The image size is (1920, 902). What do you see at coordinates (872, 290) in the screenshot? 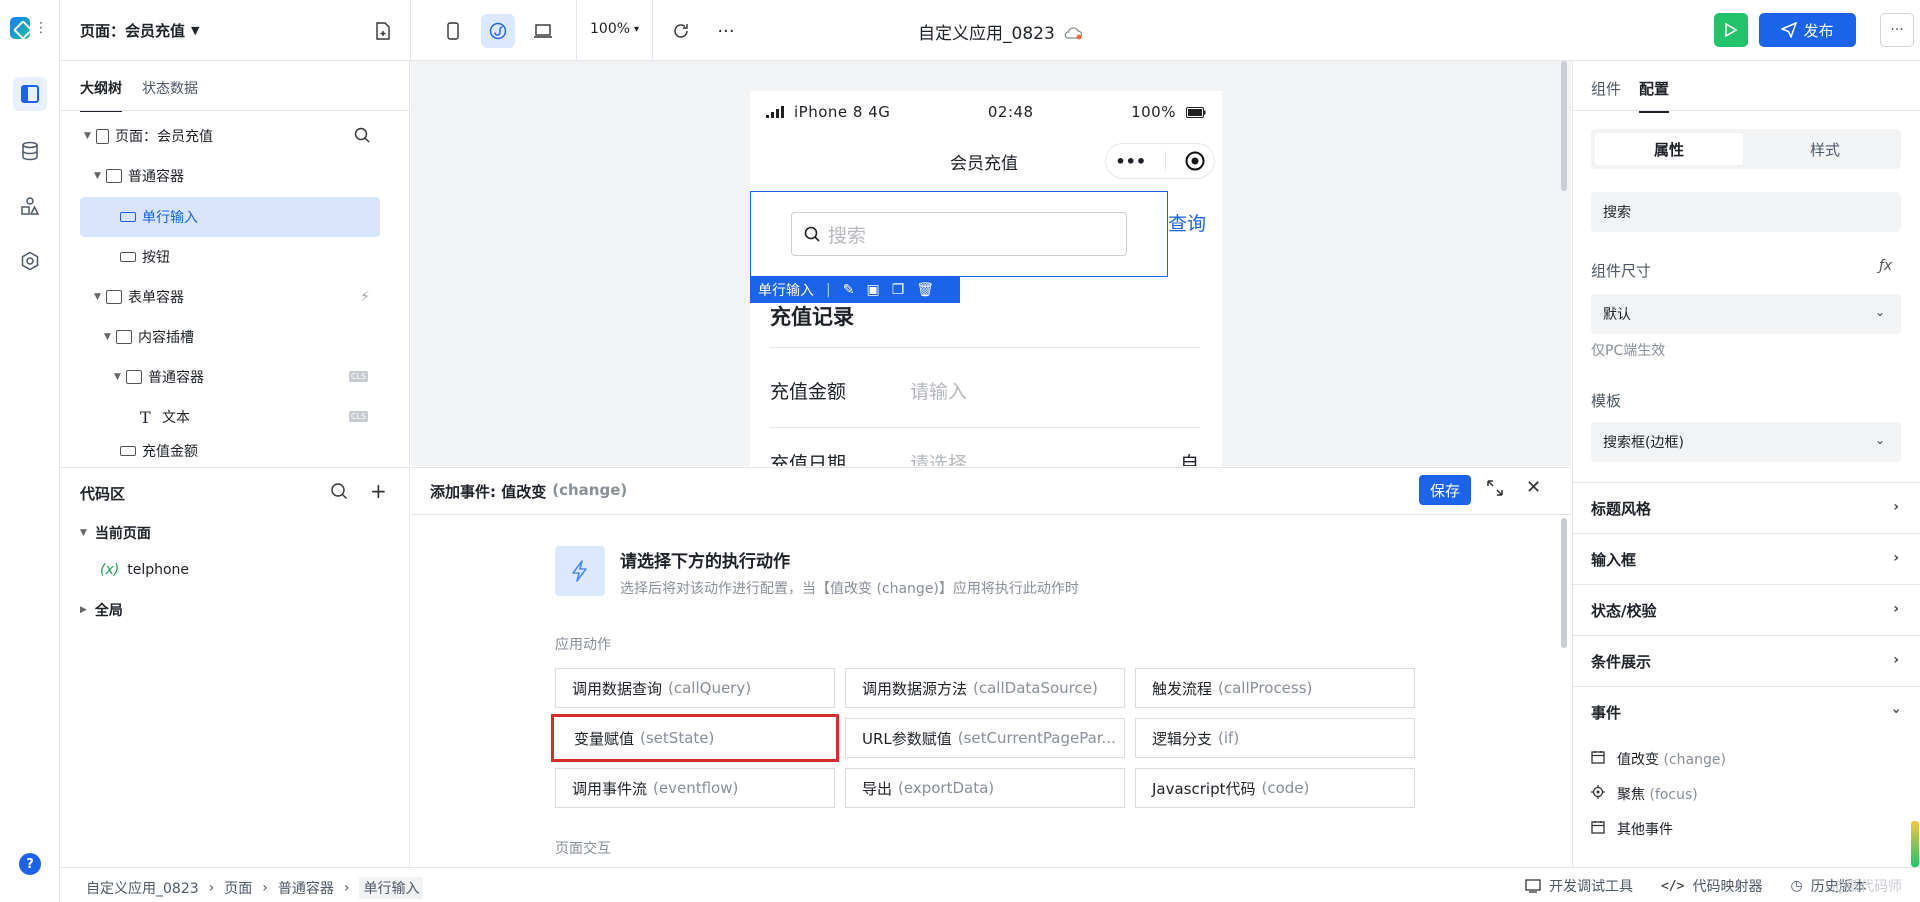
I see `save-icon: ▣` at bounding box center [872, 290].